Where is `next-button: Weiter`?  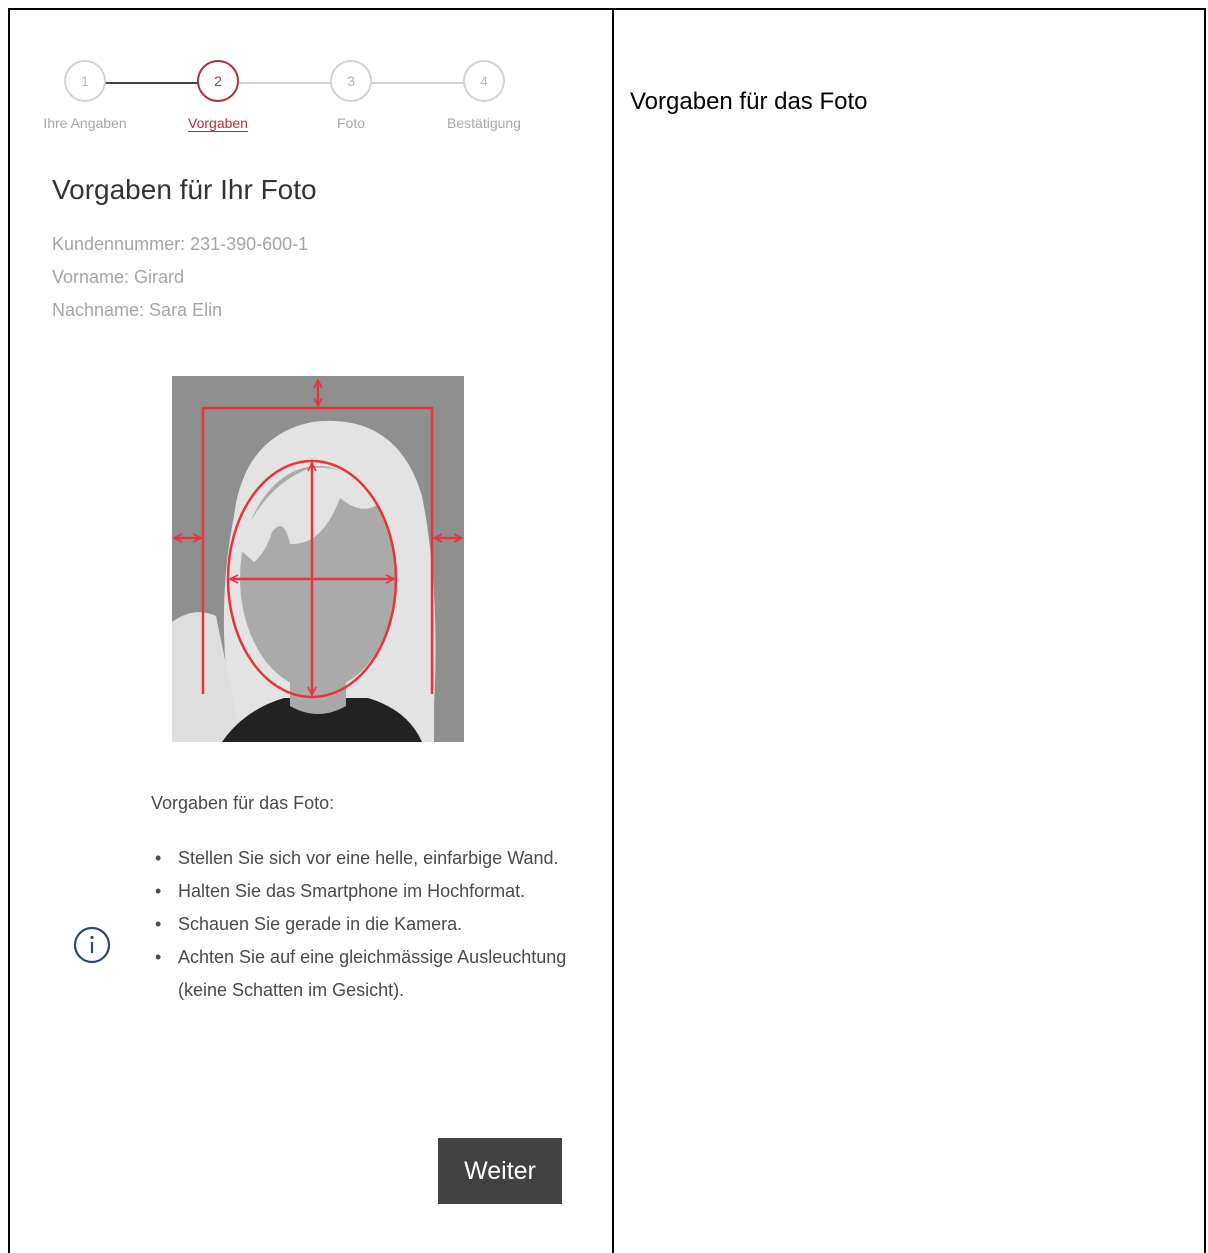
next-button: Weiter is located at coordinates (500, 1171).